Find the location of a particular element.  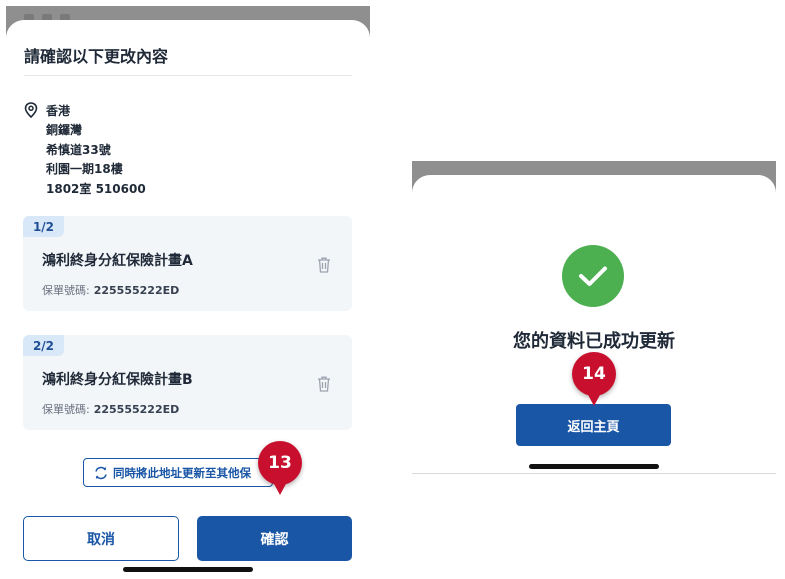

policy-index-badge: 1/2 is located at coordinates (43, 226).